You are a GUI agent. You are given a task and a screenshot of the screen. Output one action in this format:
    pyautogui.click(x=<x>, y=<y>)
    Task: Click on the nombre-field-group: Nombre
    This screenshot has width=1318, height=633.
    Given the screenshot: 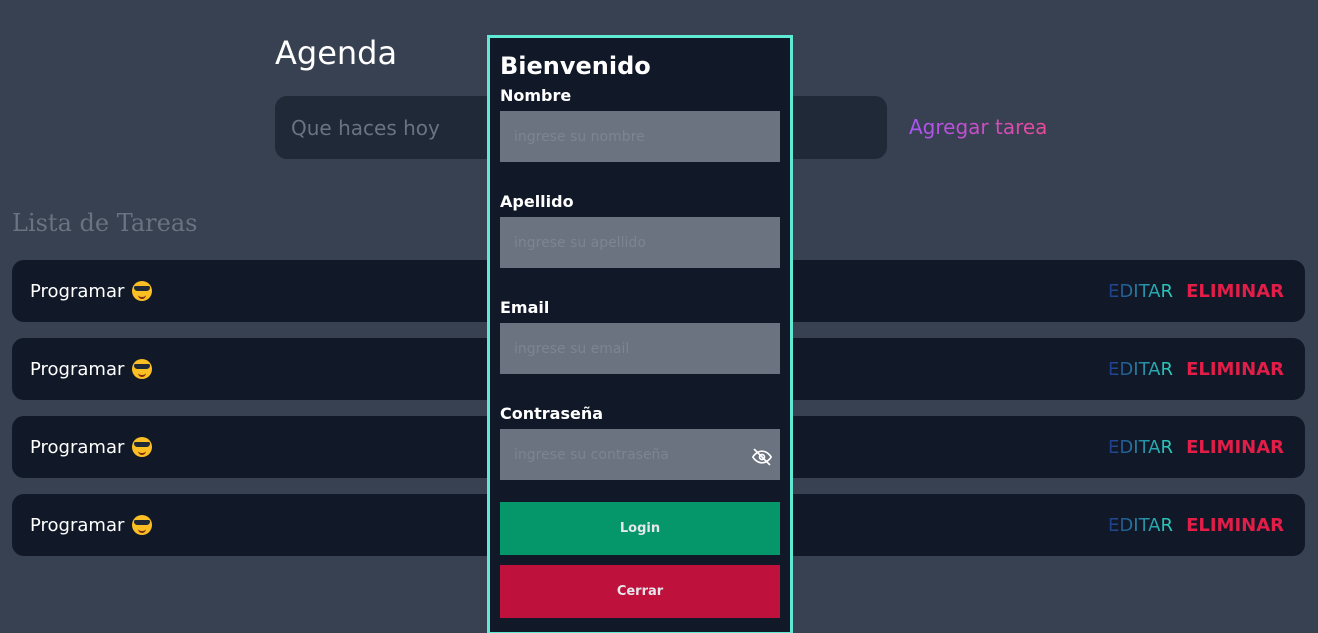 What is the action you would take?
    pyautogui.click(x=640, y=124)
    